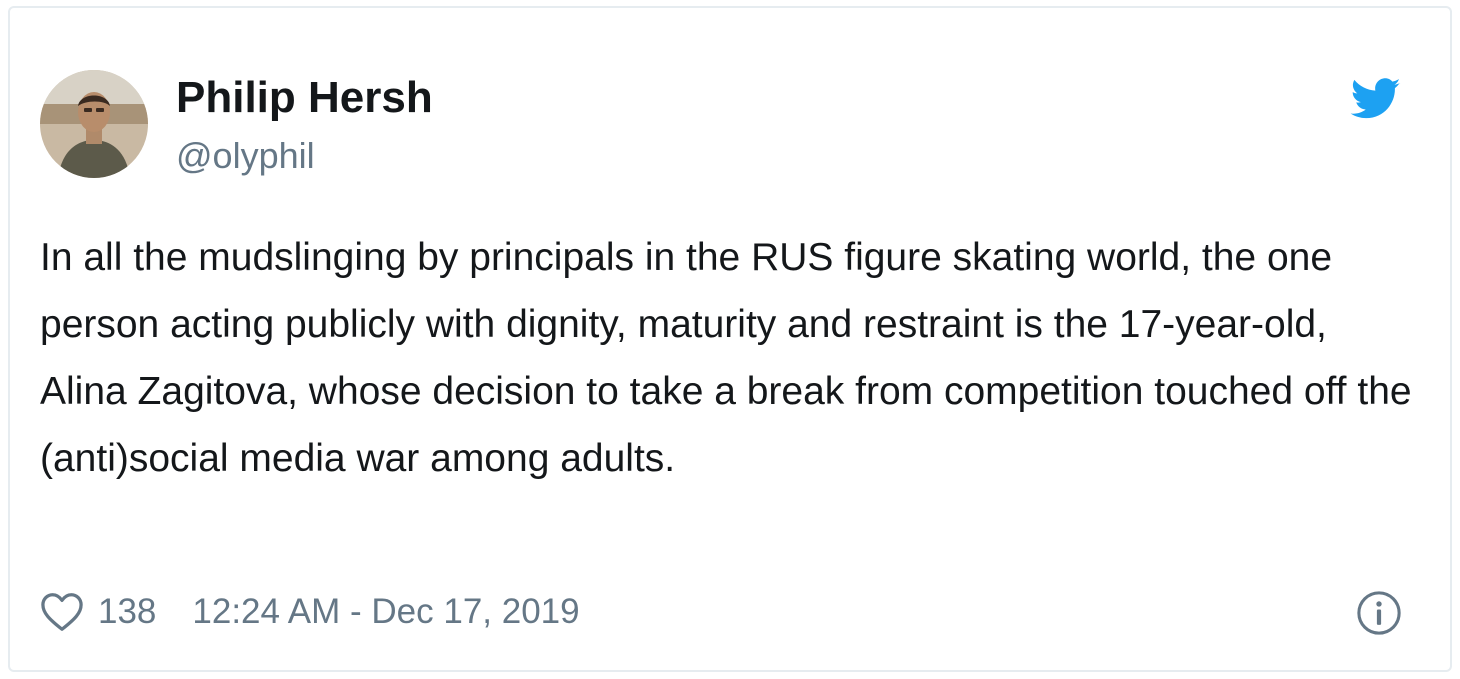  I want to click on heart-icon, so click(62, 612).